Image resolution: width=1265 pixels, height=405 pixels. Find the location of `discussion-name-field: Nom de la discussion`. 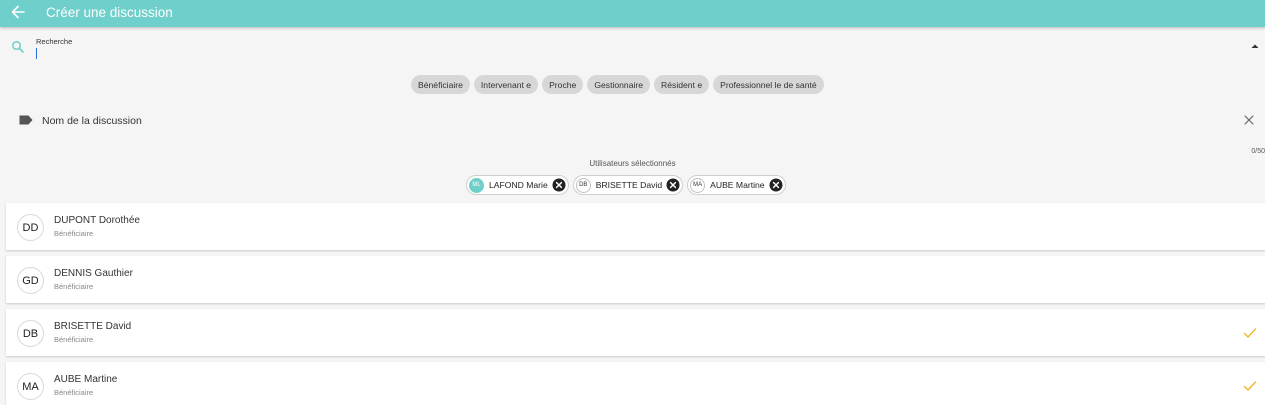

discussion-name-field: Nom de la discussion is located at coordinates (92, 121).